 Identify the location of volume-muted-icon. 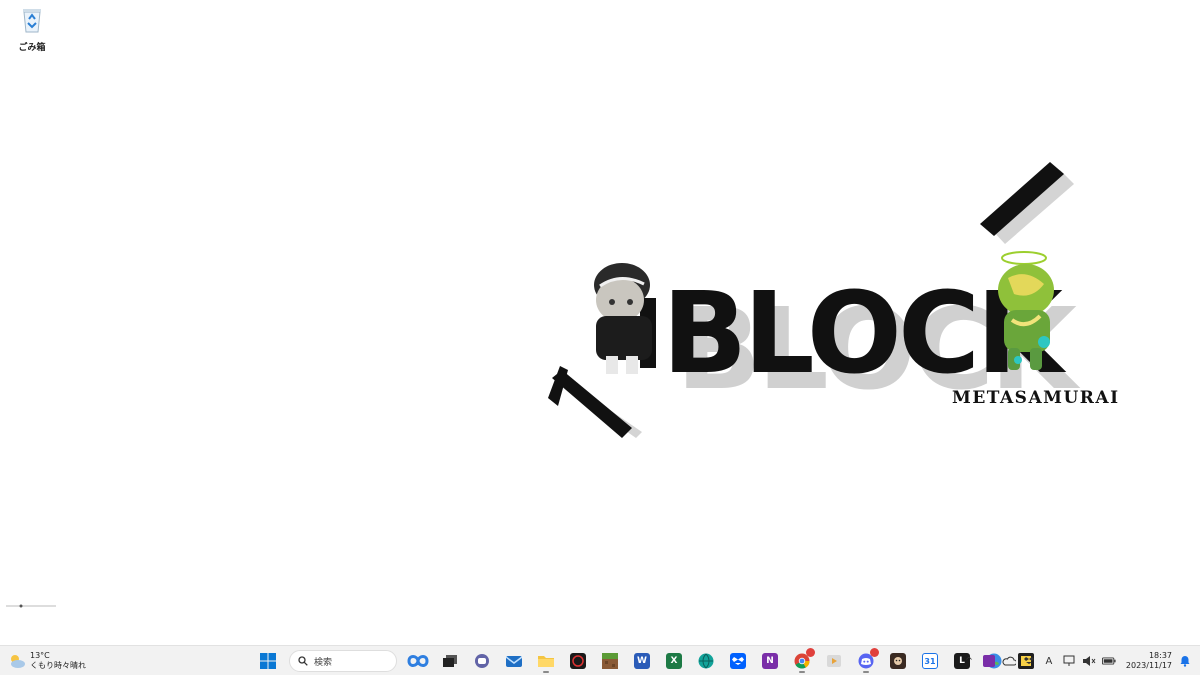
(1089, 661).